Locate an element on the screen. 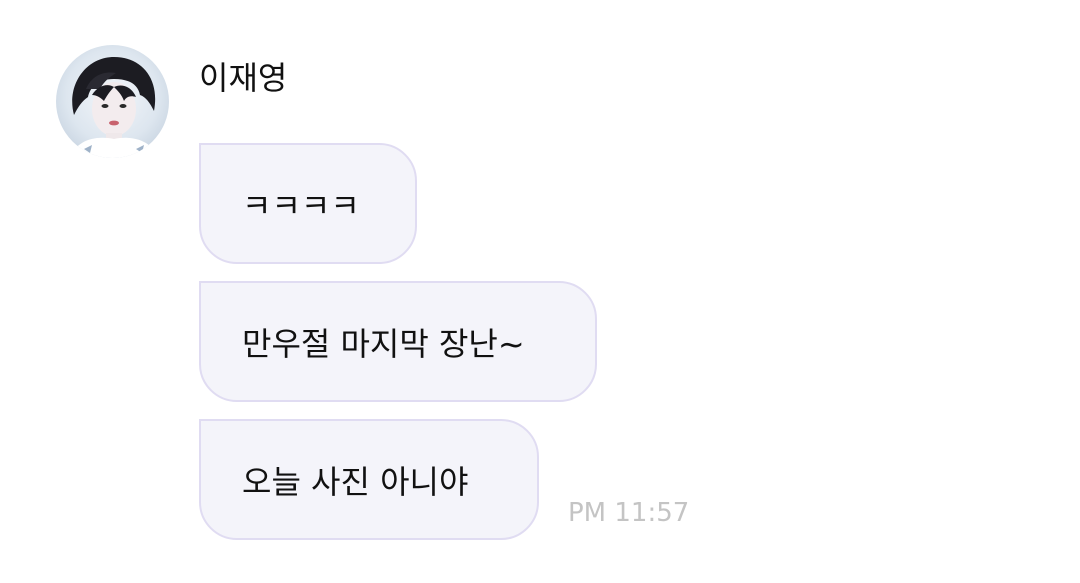 The height and width of the screenshot is (583, 1080). message-bubble: 만우절 마지막 장난~ is located at coordinates (398, 341).